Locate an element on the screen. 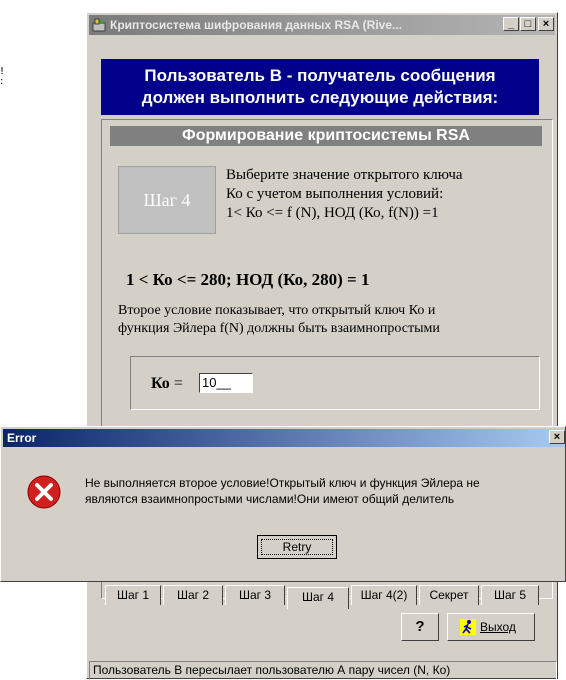  running-man-icon is located at coordinates (468, 627).